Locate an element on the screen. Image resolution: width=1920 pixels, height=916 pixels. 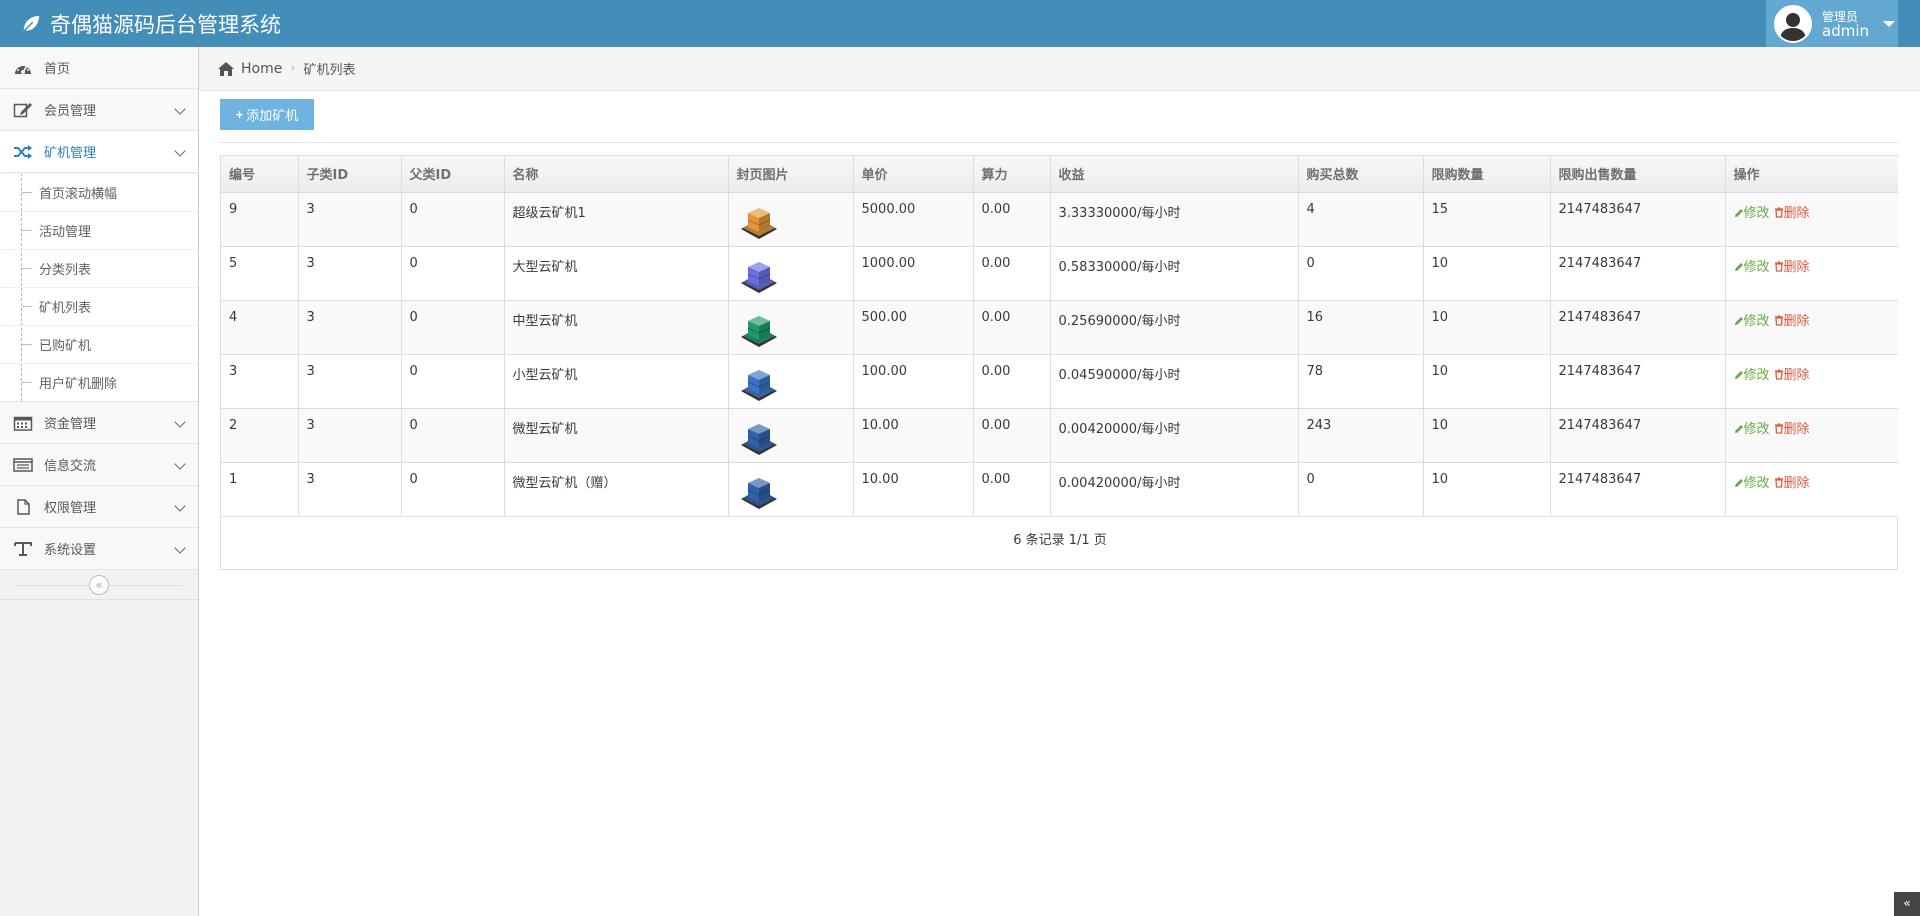
cell-total: 16 is located at coordinates (1361, 327).